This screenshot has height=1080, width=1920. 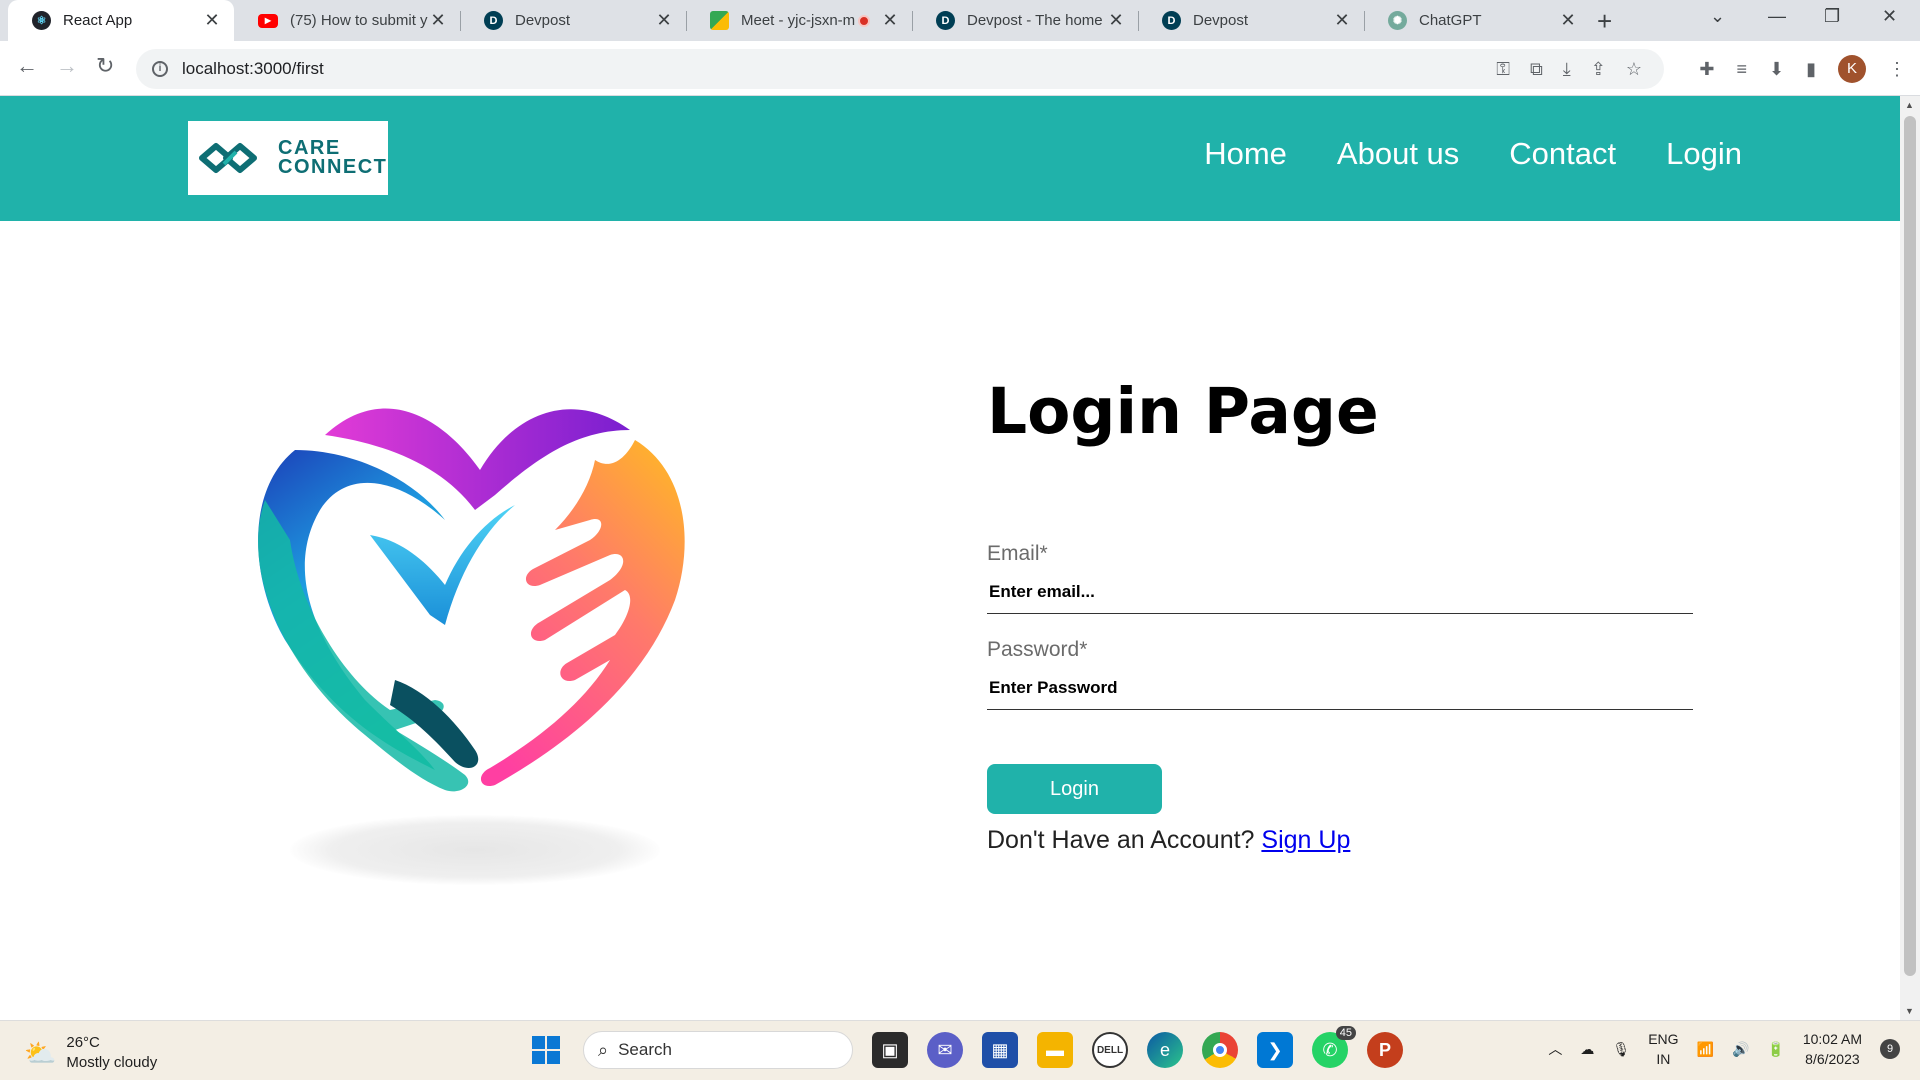 What do you see at coordinates (1305, 840) in the screenshot?
I see `sign-up-link: Sign Up` at bounding box center [1305, 840].